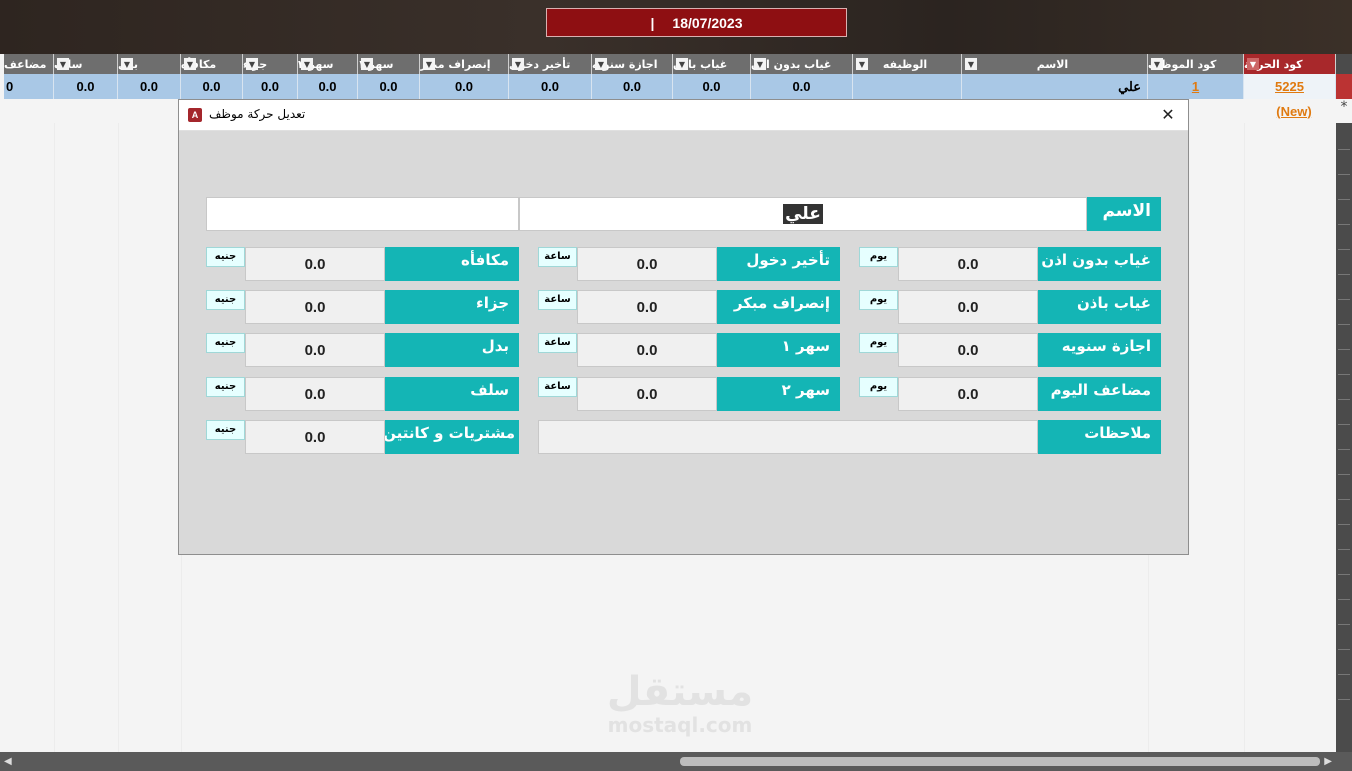 Image resolution: width=1352 pixels, height=771 pixels. Describe the element at coordinates (712, 64) in the screenshot. I see `col-absence-with-permission: ▼ غياب باذن` at that location.